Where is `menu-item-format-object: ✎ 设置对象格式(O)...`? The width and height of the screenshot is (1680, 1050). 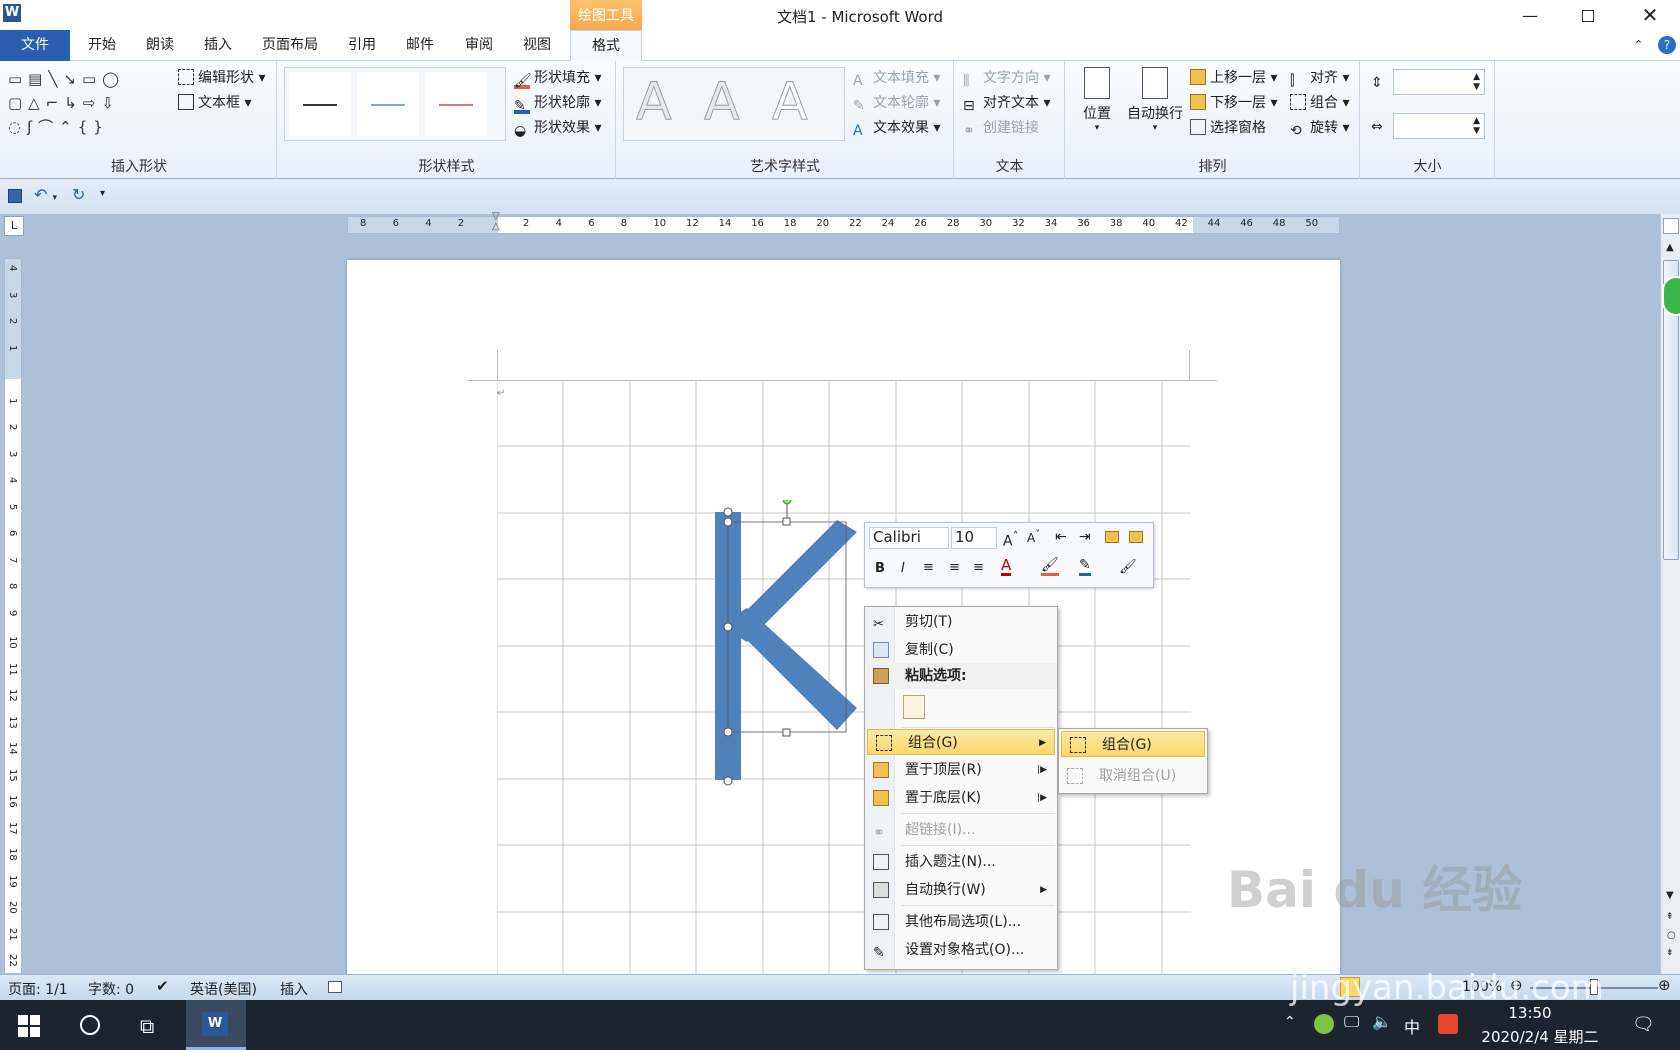
menu-item-format-object: ✎ 设置对象格式(O)... is located at coordinates (961, 950).